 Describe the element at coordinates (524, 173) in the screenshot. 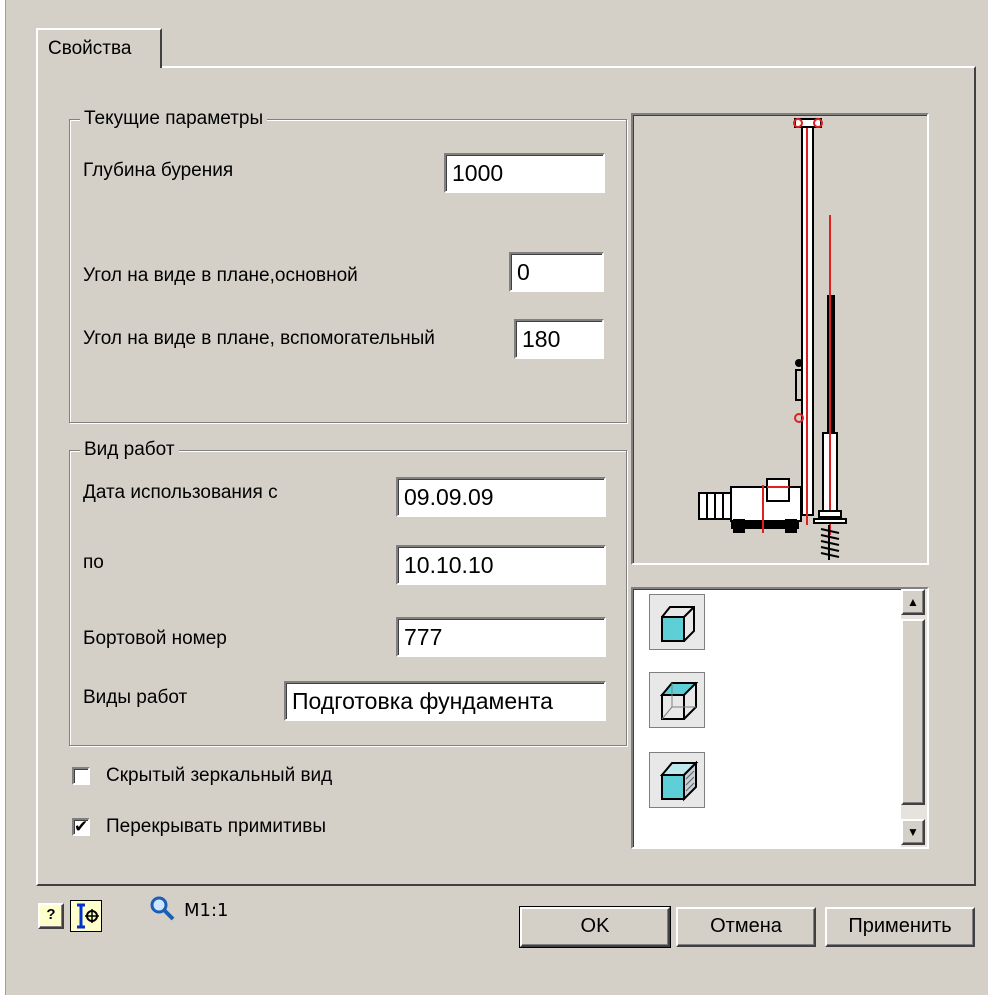

I see `drilling-depth-input: 1000` at that location.